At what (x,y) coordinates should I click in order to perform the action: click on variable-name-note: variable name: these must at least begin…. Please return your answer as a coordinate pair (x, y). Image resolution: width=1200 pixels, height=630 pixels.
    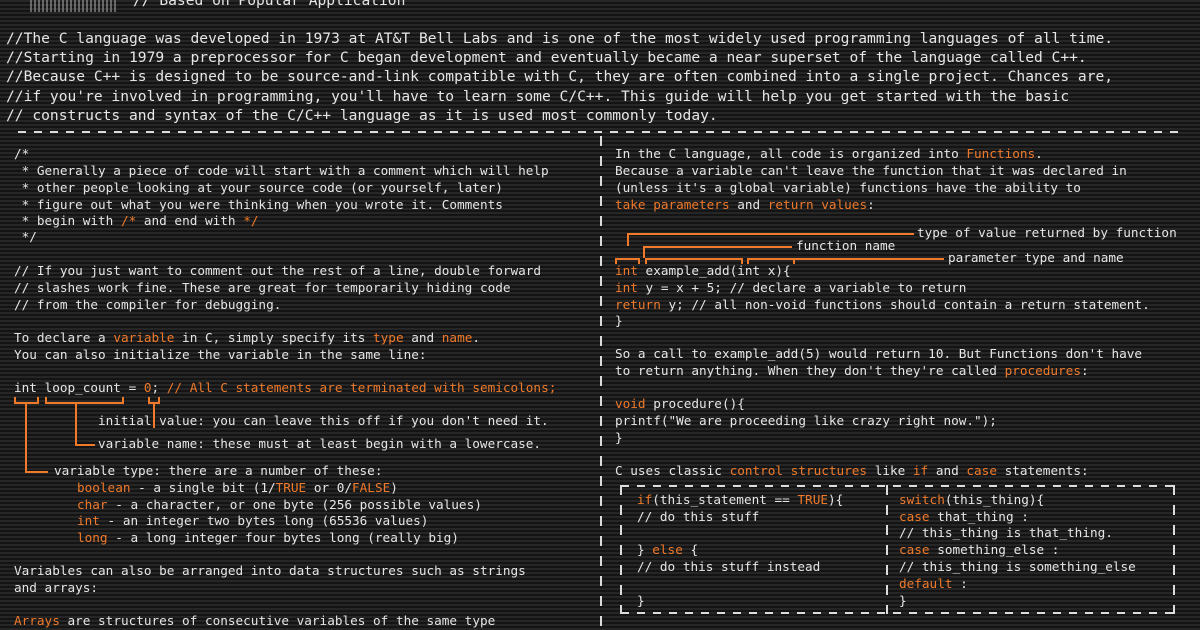
    Looking at the image, I should click on (320, 443).